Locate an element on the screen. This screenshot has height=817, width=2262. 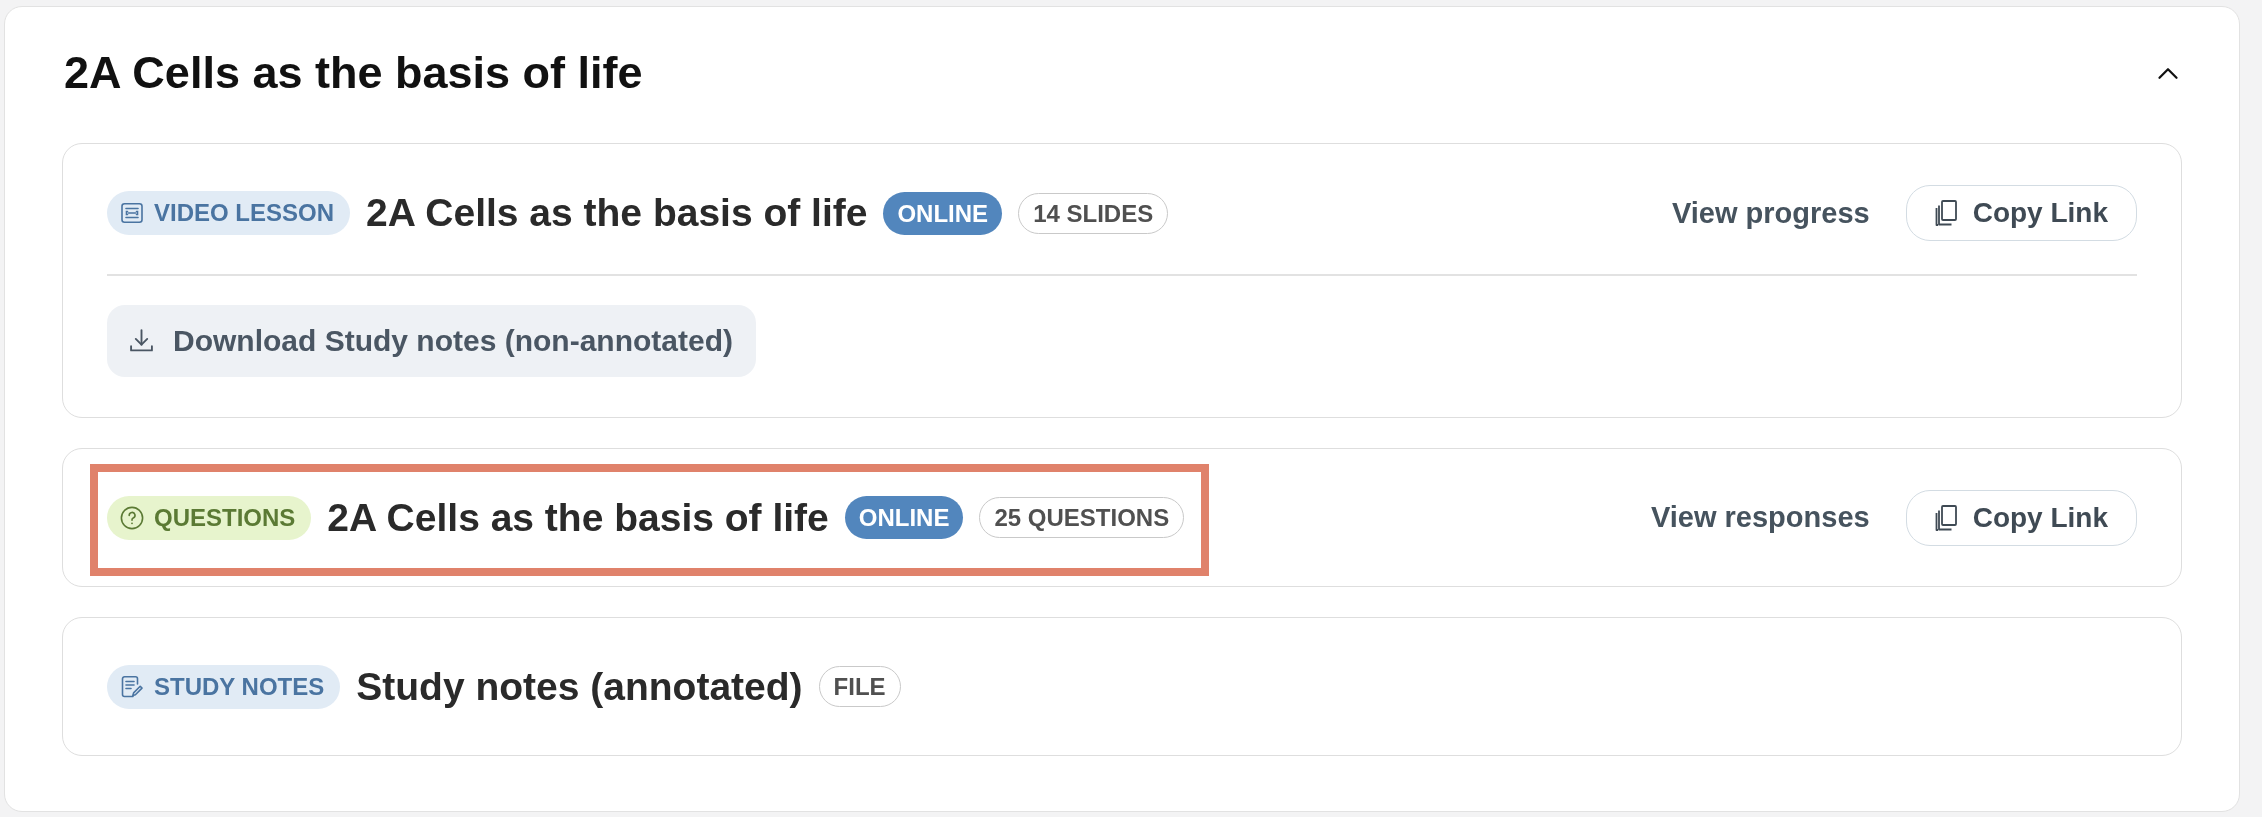
download-icon is located at coordinates (141, 340).